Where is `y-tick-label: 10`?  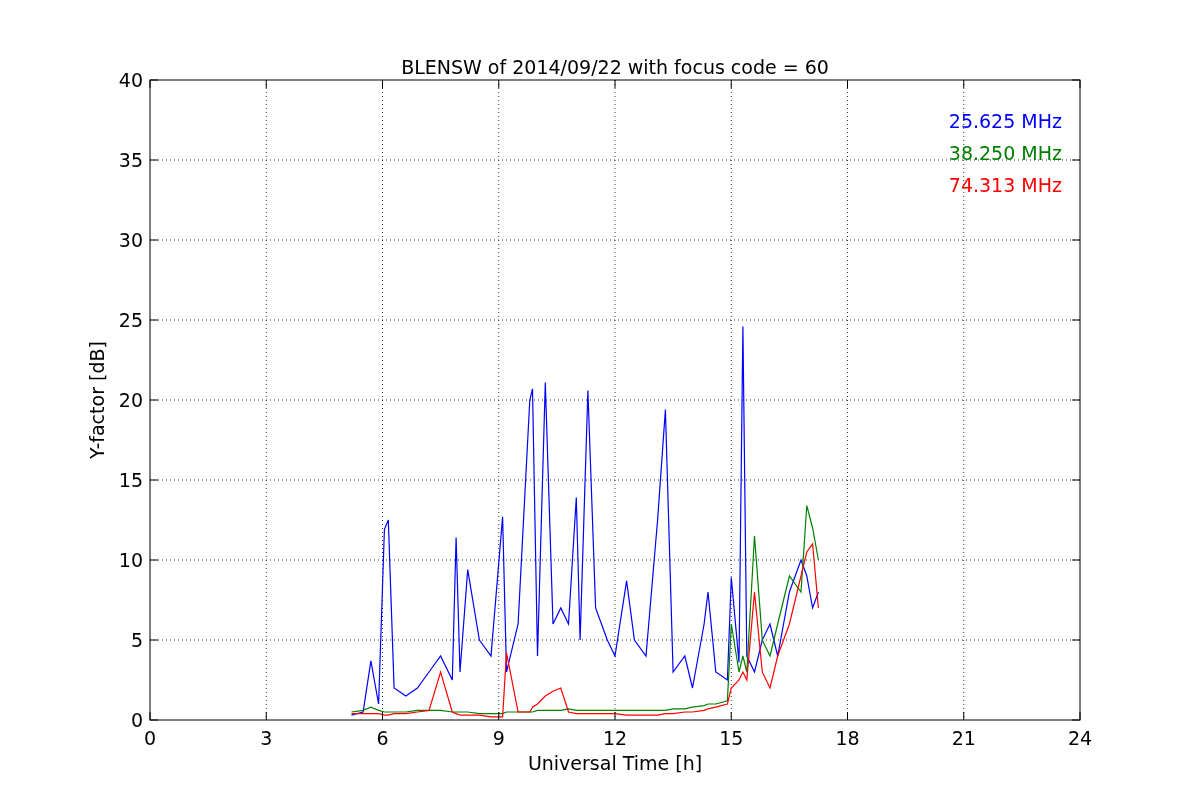 y-tick-label: 10 is located at coordinates (130, 560).